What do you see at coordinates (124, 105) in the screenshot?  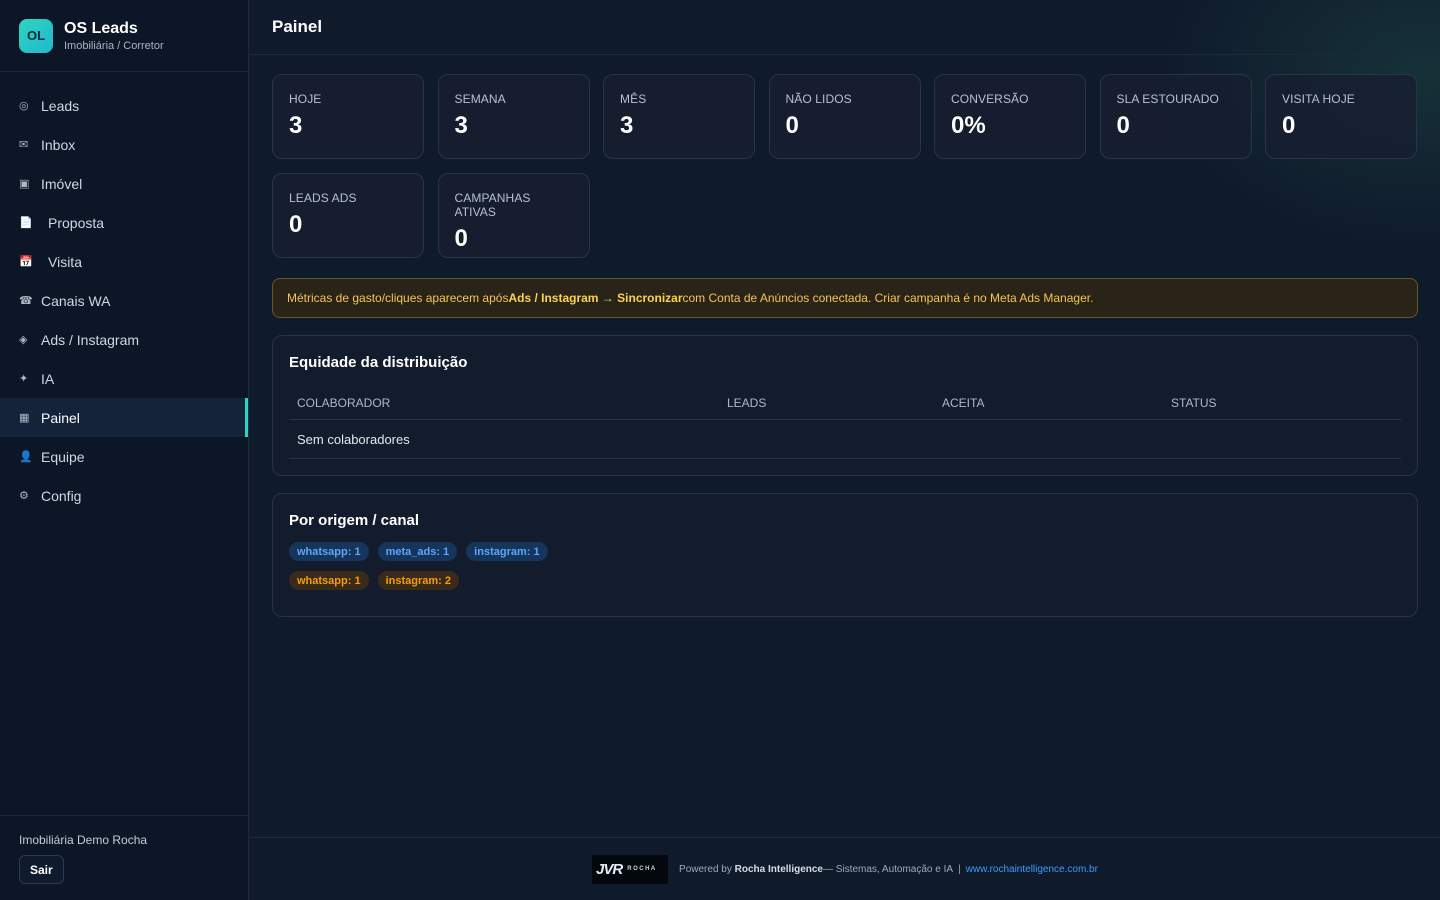 I see `sidebar-item-leads: ◎ Leads` at bounding box center [124, 105].